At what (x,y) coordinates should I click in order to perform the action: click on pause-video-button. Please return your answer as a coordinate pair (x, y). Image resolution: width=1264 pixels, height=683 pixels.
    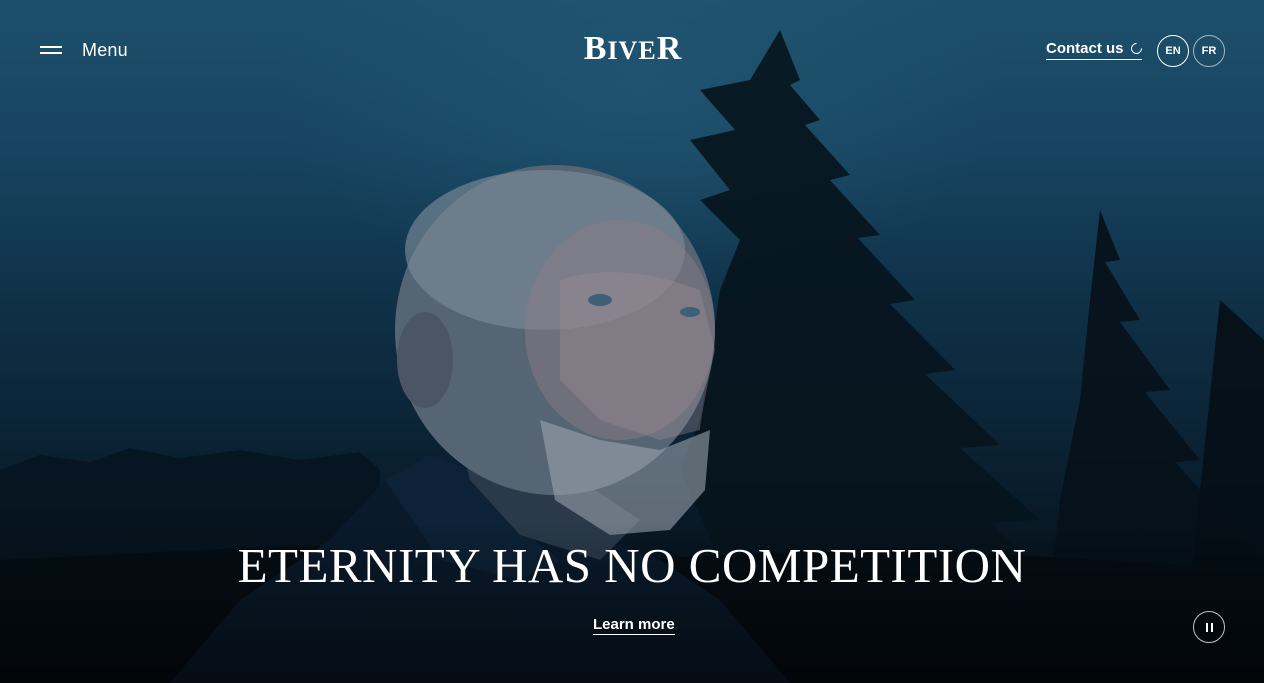
    Looking at the image, I should click on (1209, 627).